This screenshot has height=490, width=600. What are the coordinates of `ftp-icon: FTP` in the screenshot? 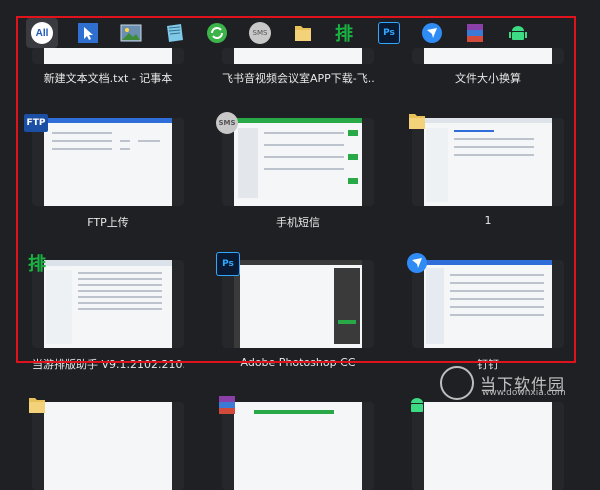 It's located at (36, 123).